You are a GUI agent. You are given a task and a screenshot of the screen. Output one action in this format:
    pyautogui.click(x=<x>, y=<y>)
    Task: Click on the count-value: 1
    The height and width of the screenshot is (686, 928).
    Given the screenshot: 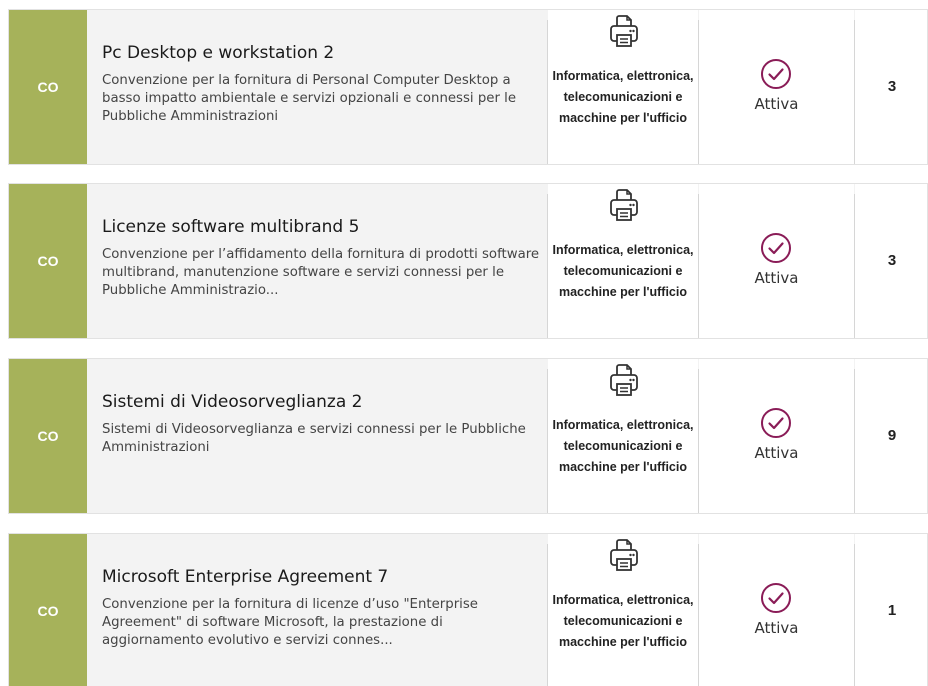 What is the action you would take?
    pyautogui.click(x=892, y=610)
    